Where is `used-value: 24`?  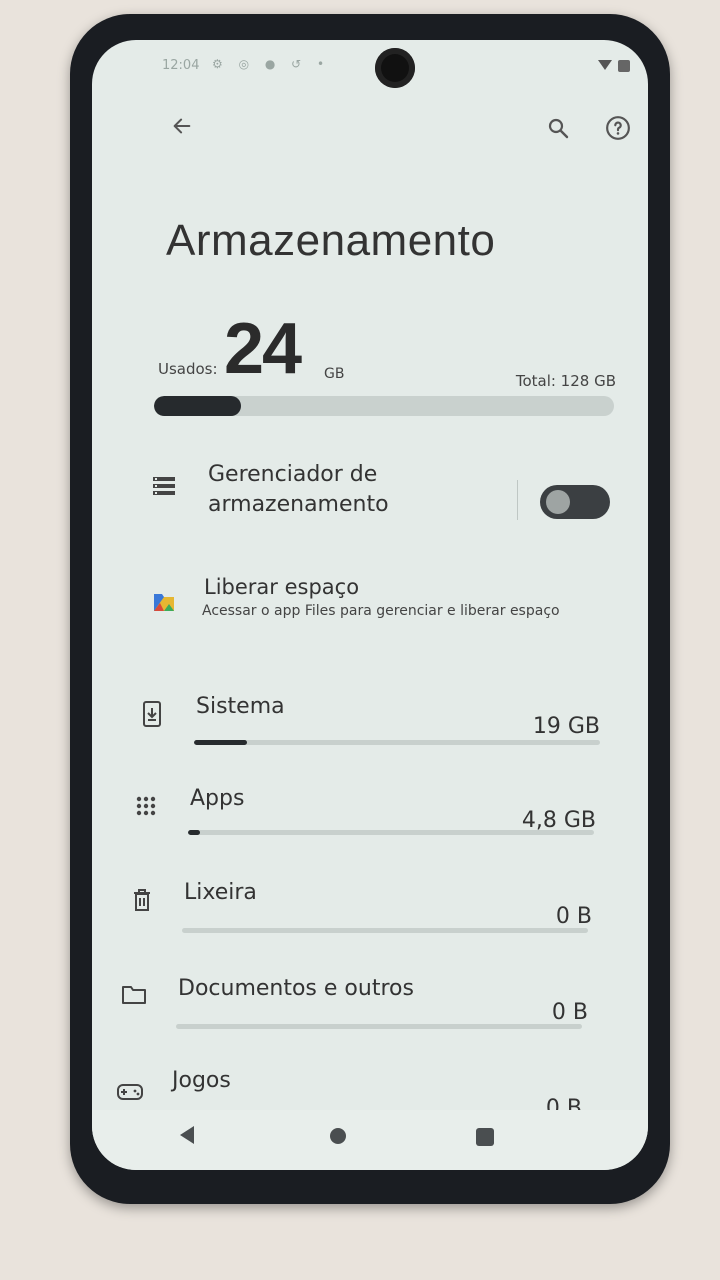 used-value: 24 is located at coordinates (263, 349).